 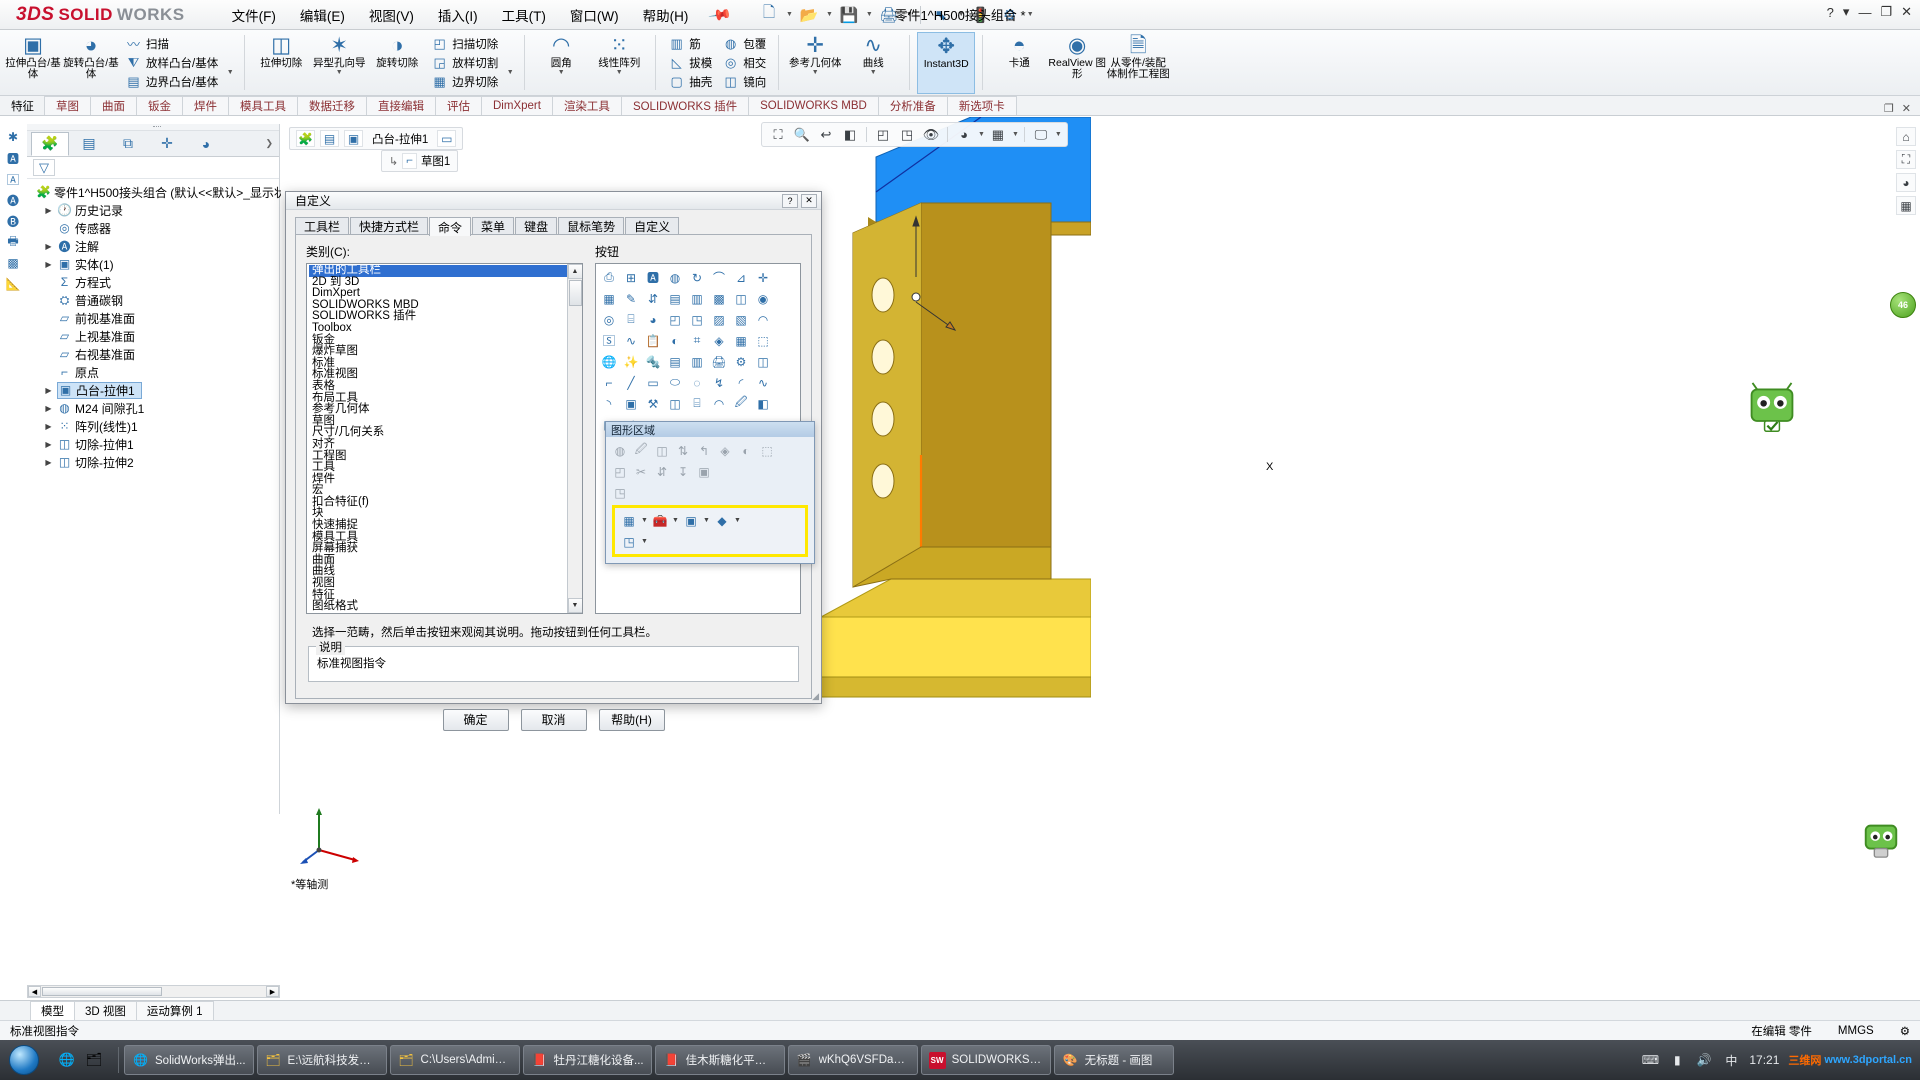 What do you see at coordinates (964, 134) in the screenshot?
I see `edit-appearance-icon: ◕` at bounding box center [964, 134].